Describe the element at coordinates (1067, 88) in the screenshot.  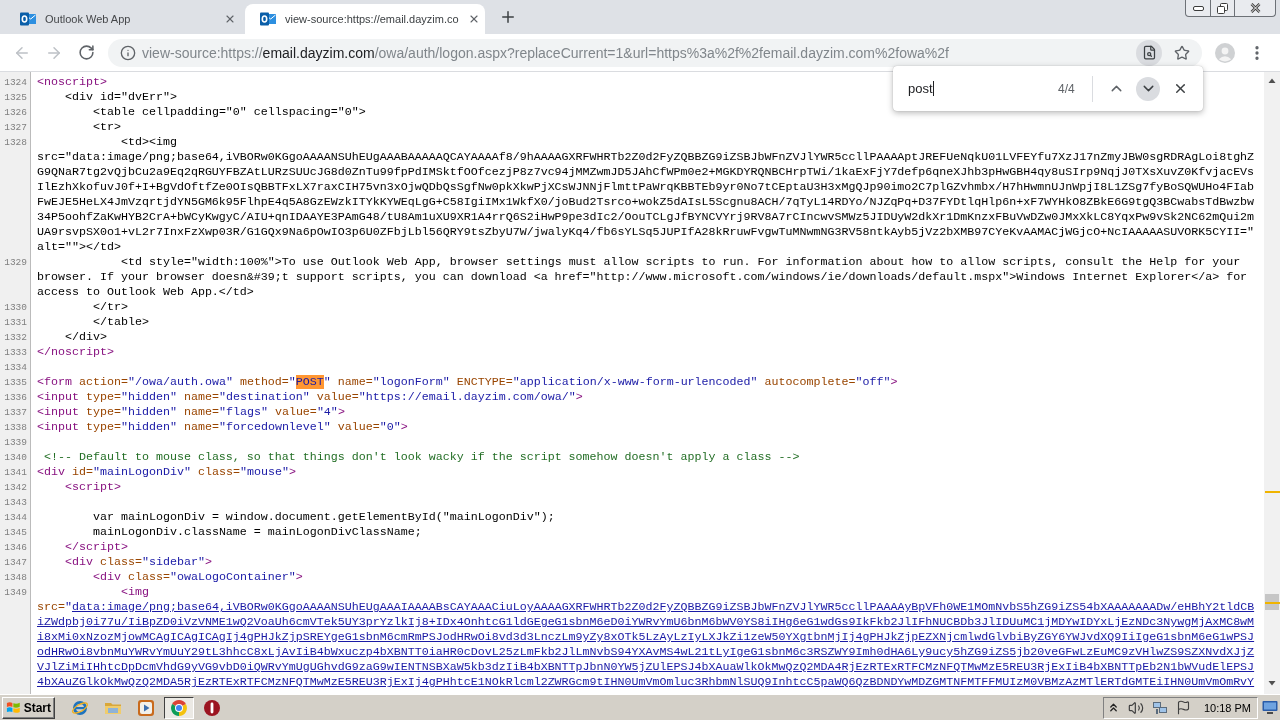
I see `match-count: 4/4` at that location.